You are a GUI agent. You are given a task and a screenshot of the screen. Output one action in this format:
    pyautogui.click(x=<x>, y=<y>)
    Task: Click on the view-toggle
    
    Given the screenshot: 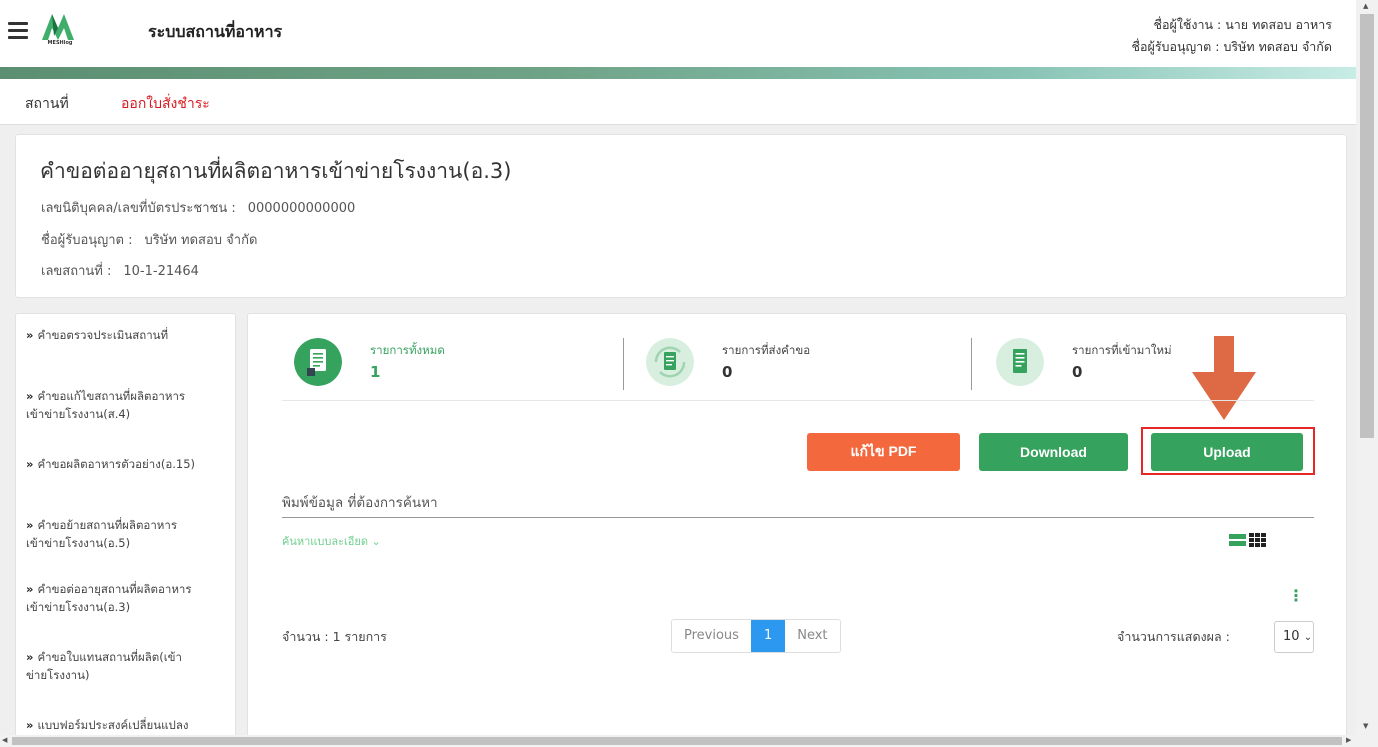 What is the action you would take?
    pyautogui.click(x=1249, y=542)
    